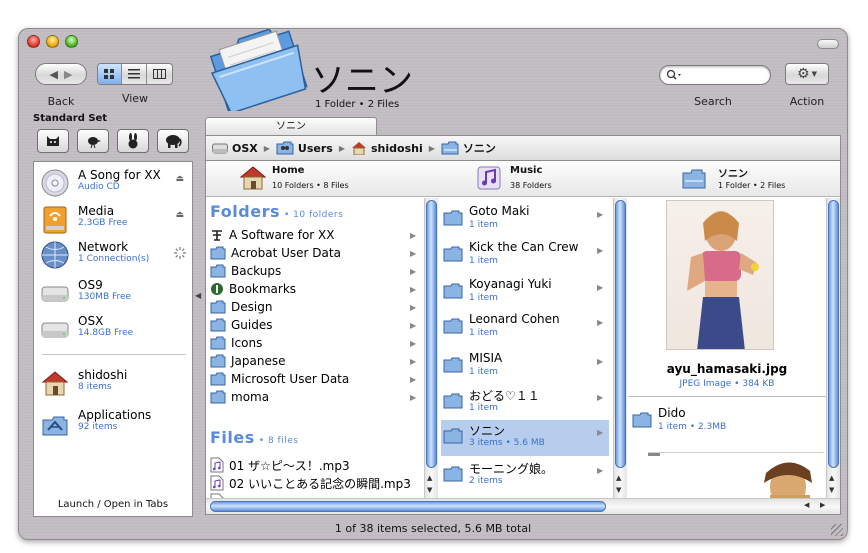 Image resolution: width=868 pixels, height=553 pixels. I want to click on list-item: Acrobat User Data, so click(275, 253).